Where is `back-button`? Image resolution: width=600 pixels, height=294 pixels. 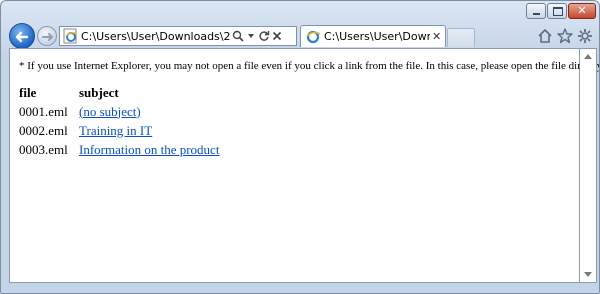 back-button is located at coordinates (22, 36).